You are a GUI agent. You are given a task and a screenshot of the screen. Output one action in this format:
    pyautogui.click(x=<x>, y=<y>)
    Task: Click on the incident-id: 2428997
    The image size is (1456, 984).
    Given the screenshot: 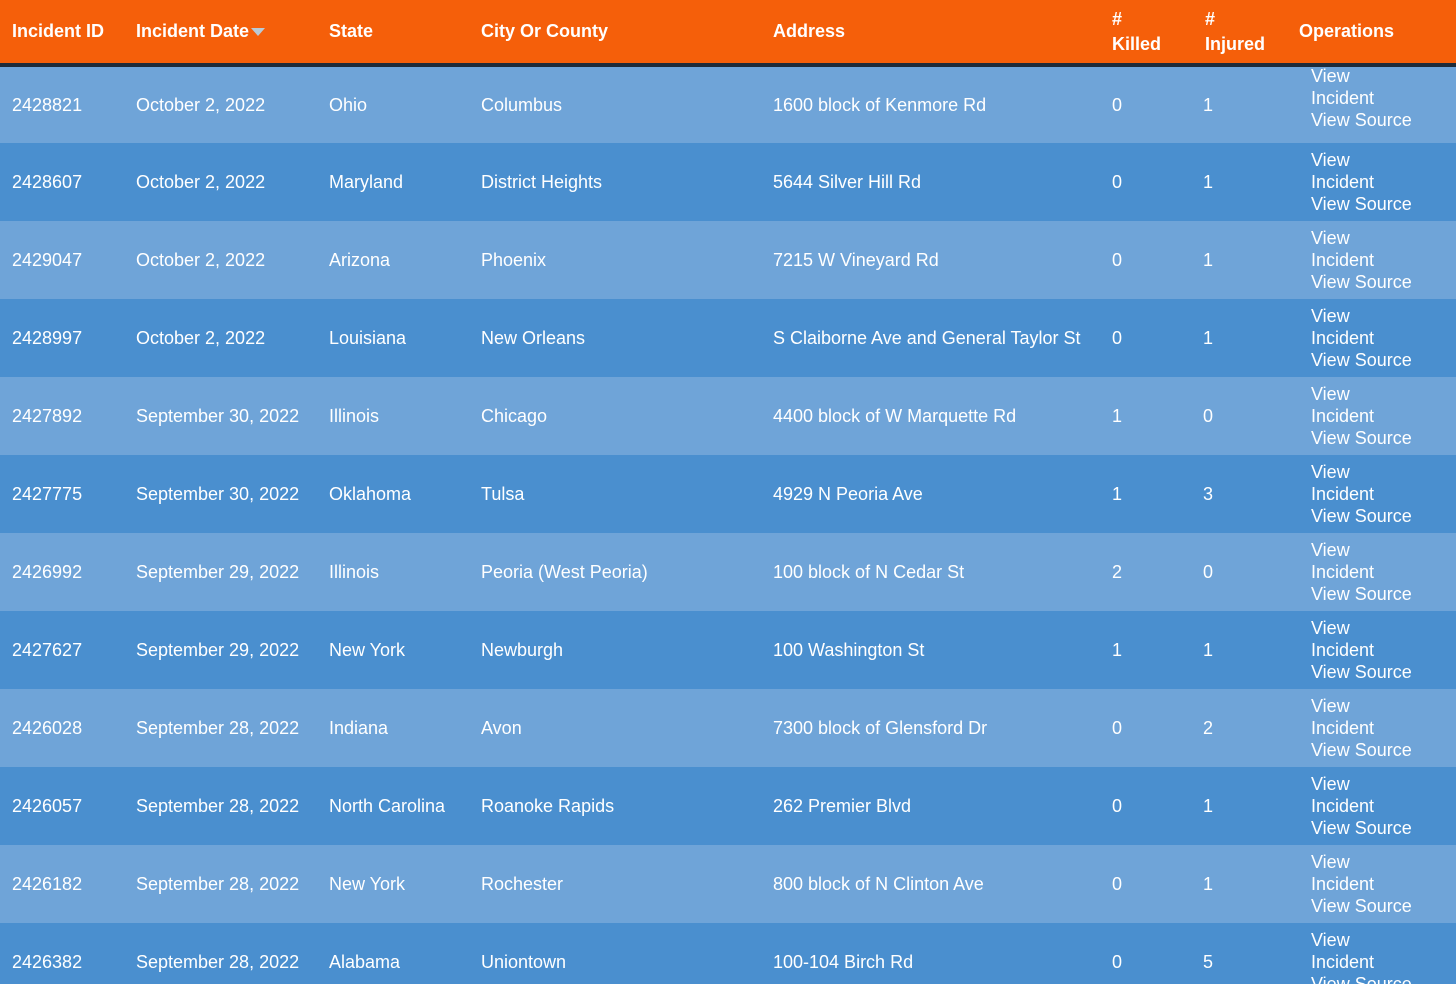 What is the action you would take?
    pyautogui.click(x=47, y=338)
    